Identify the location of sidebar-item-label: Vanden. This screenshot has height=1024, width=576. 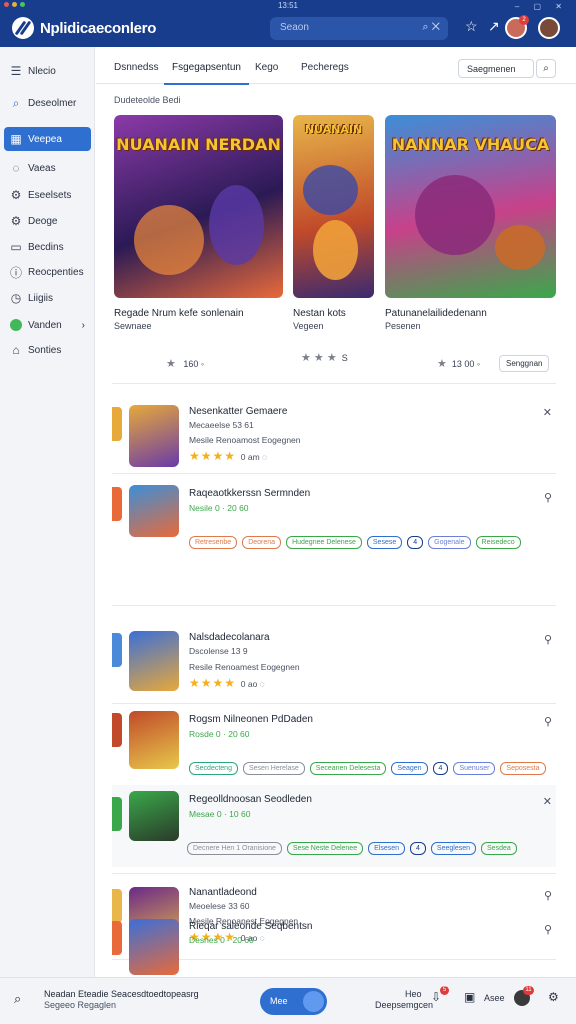
(45, 325).